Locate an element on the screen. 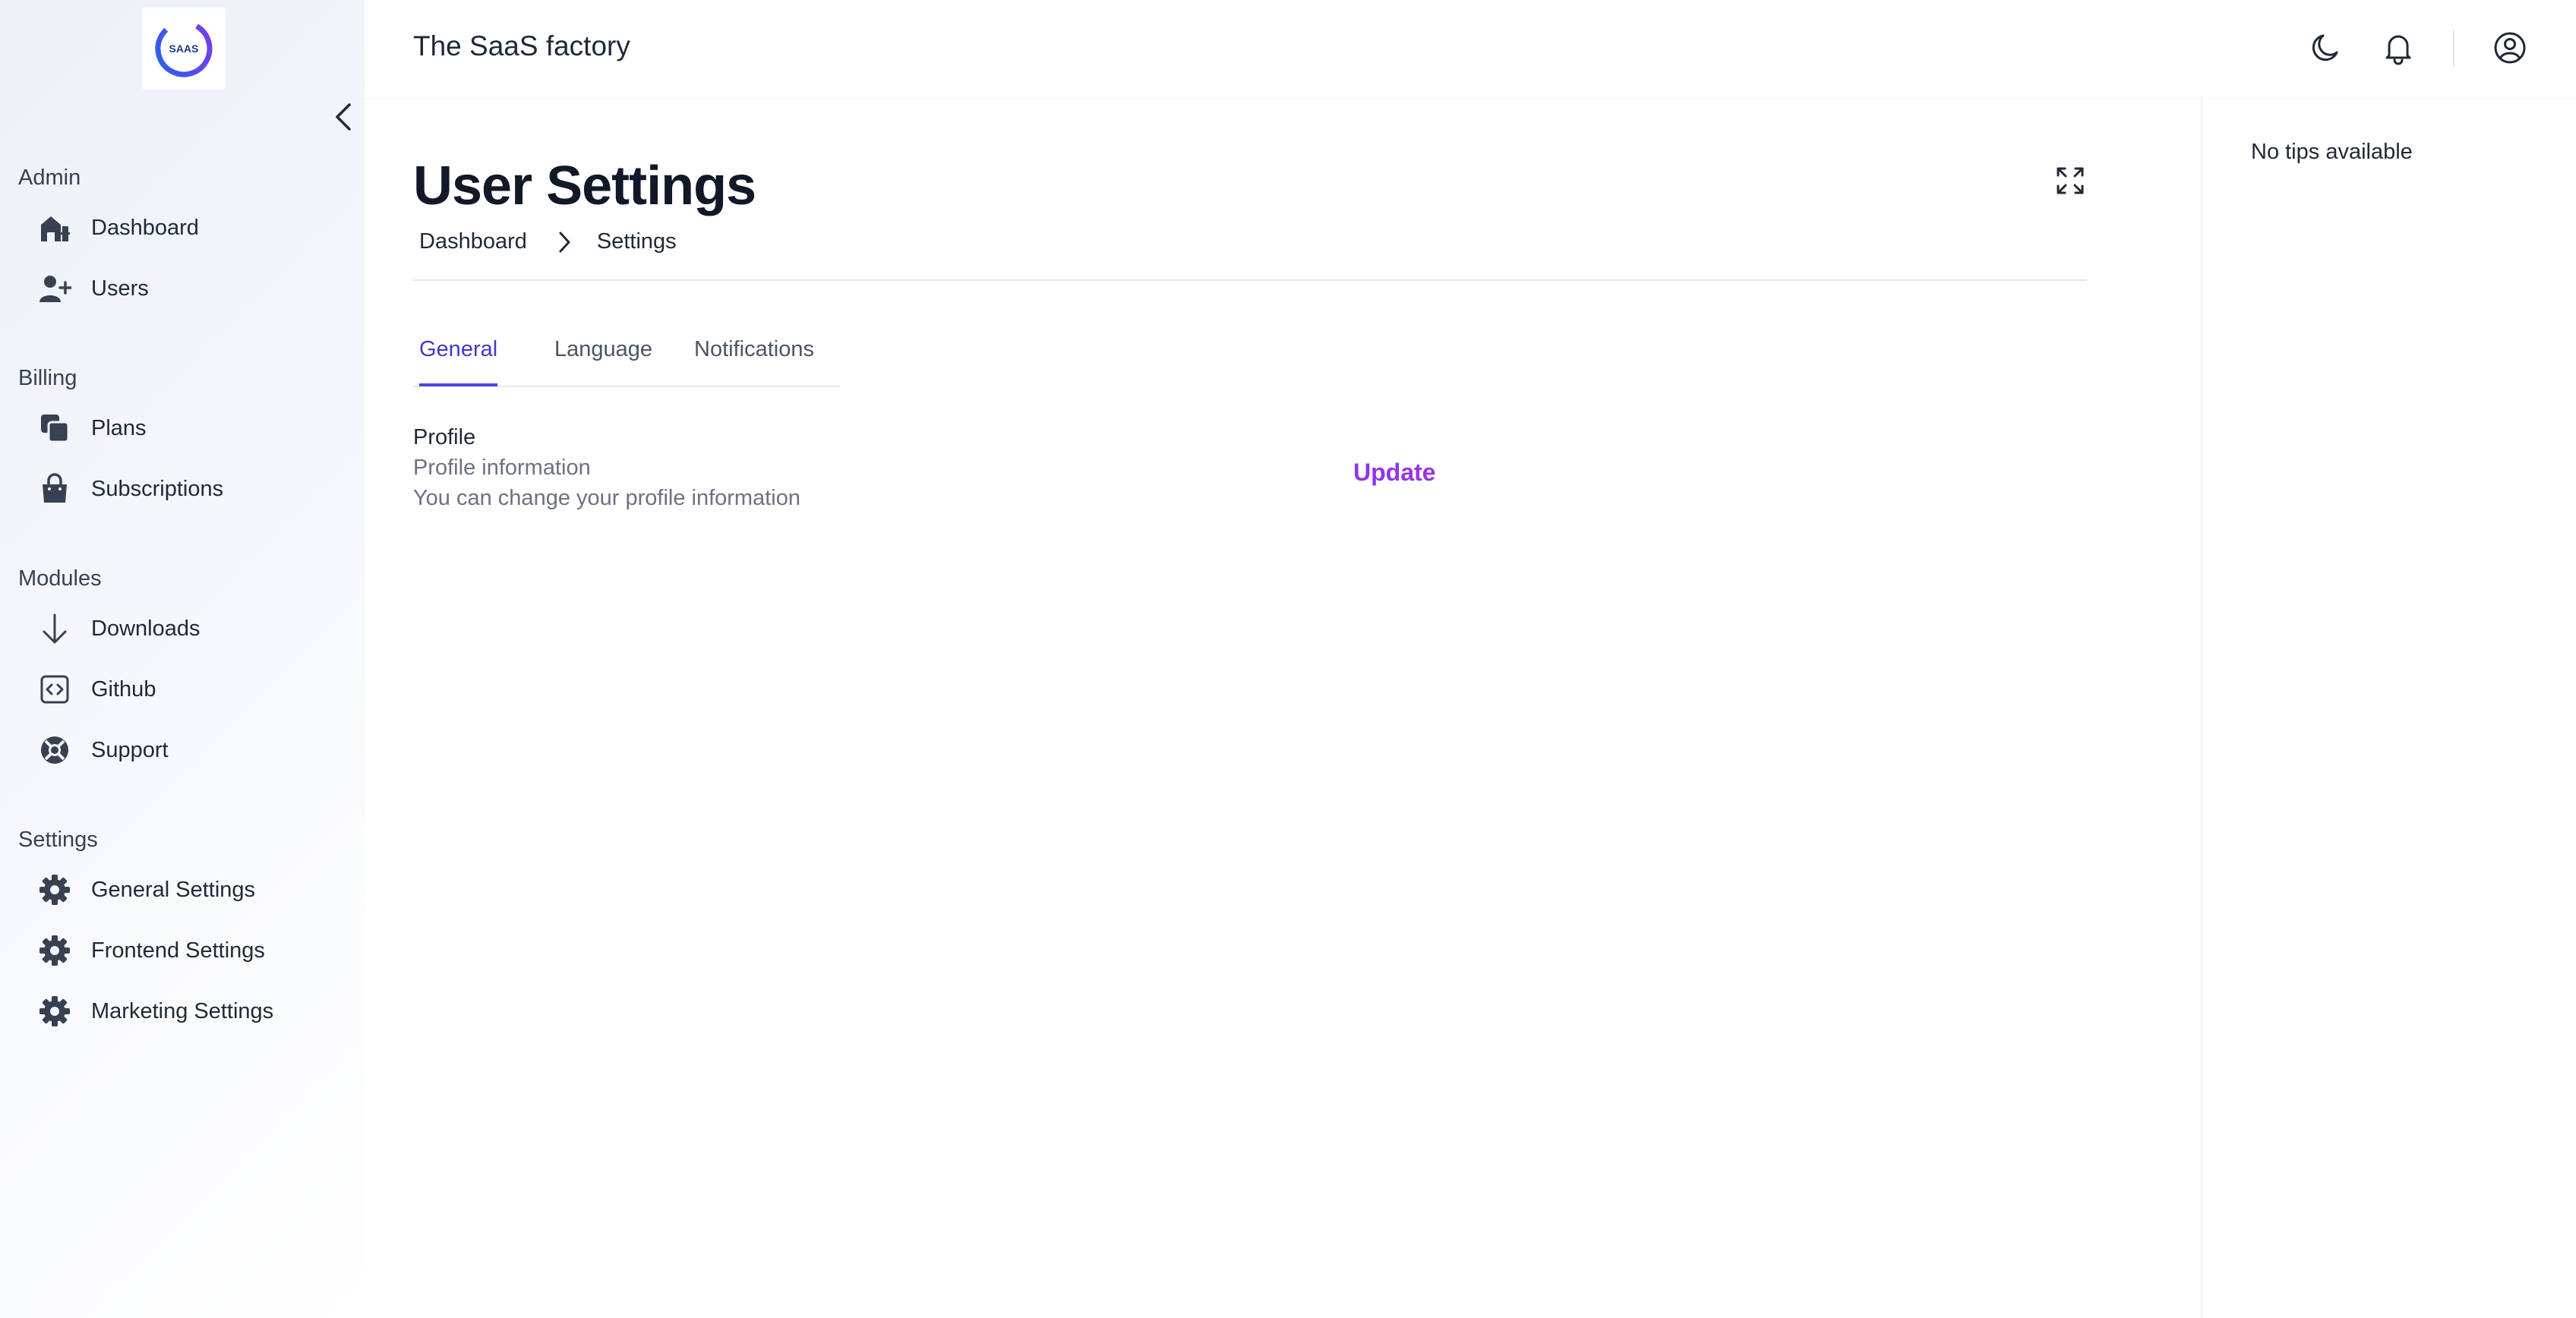  sidebar-item-general-settings: General Settings is located at coordinates (195, 890).